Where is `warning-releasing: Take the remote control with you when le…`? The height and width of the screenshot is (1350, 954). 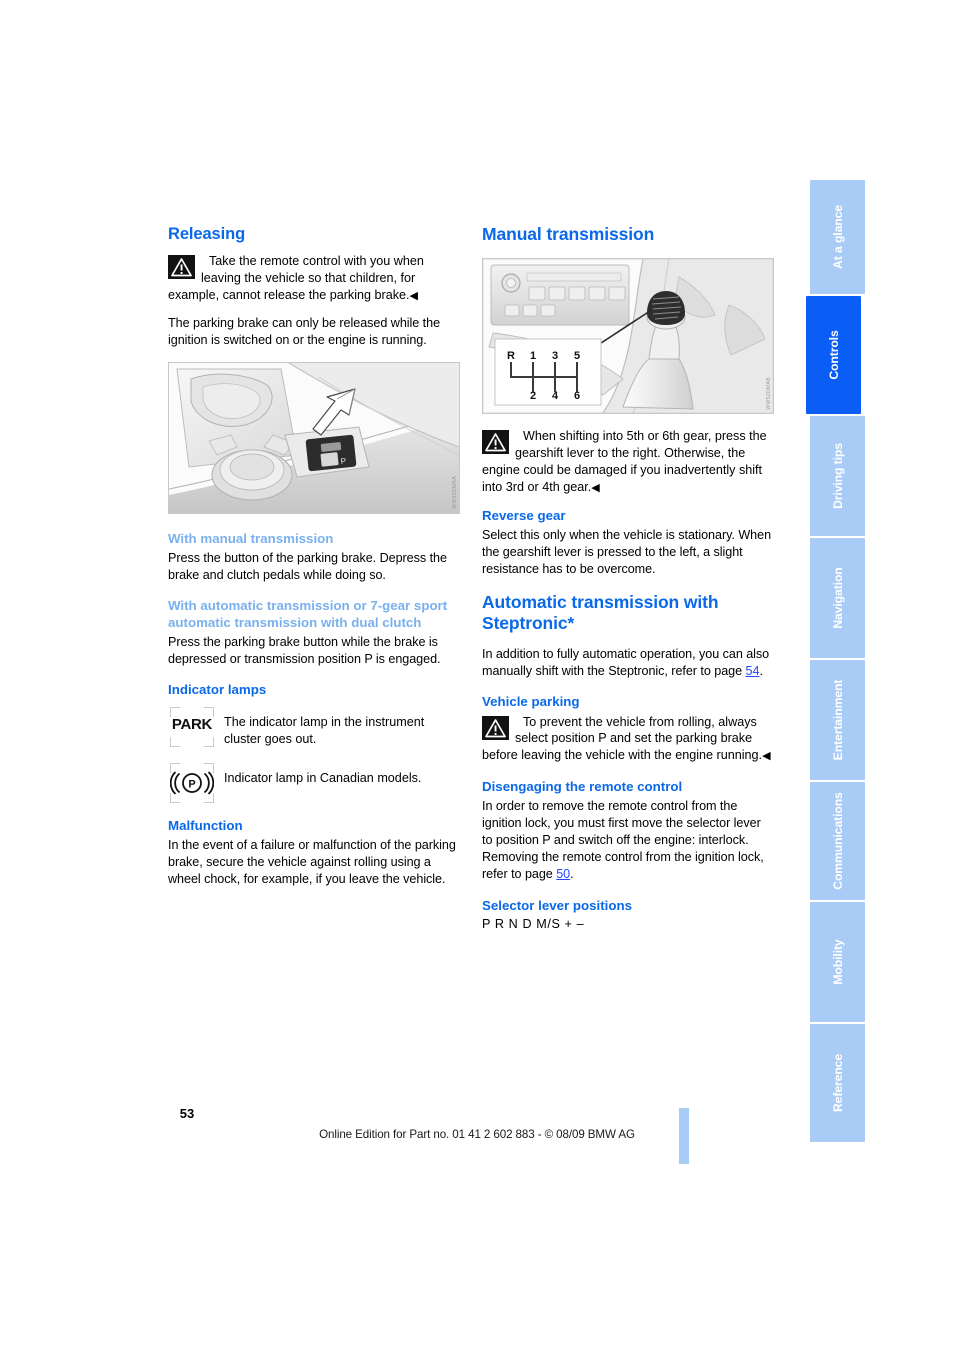 warning-releasing: Take the remote control with you when le… is located at coordinates (314, 278).